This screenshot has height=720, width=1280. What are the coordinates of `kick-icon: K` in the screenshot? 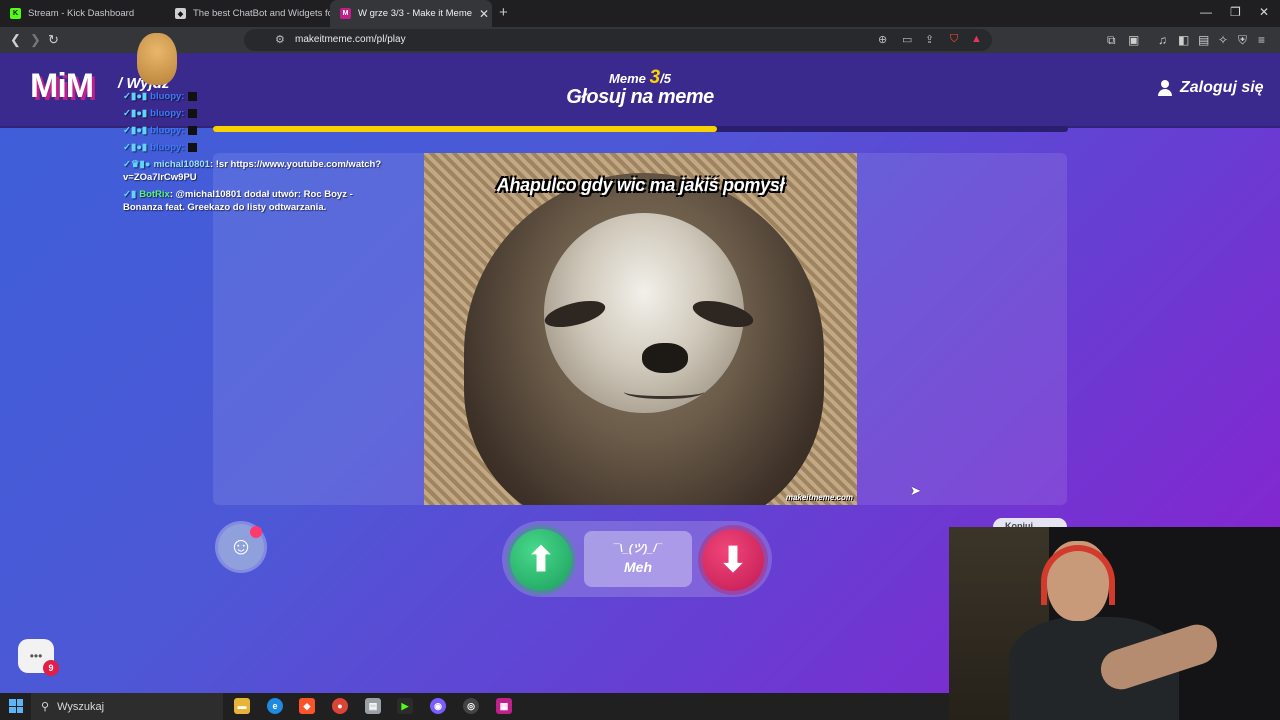 It's located at (15, 13).